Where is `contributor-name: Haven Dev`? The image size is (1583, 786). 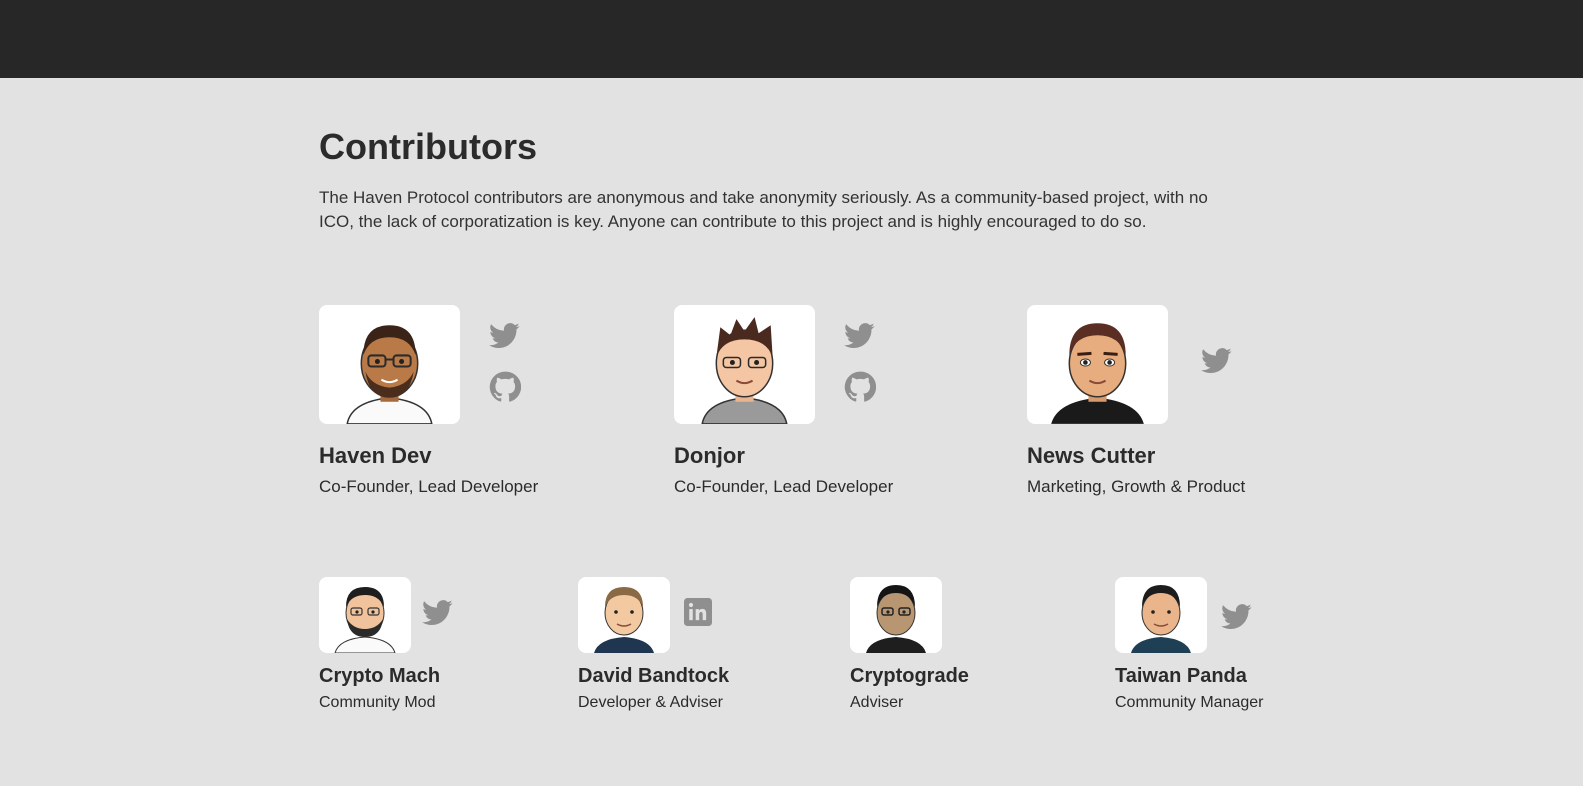 contributor-name: Haven Dev is located at coordinates (375, 455).